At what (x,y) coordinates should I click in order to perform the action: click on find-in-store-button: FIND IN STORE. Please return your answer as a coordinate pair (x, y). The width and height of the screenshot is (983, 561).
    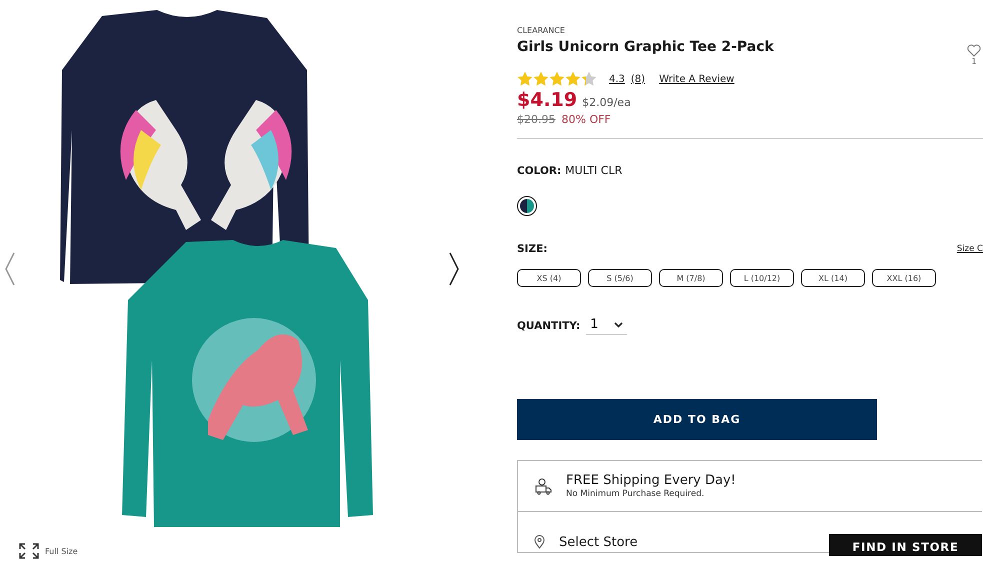
    Looking at the image, I should click on (905, 545).